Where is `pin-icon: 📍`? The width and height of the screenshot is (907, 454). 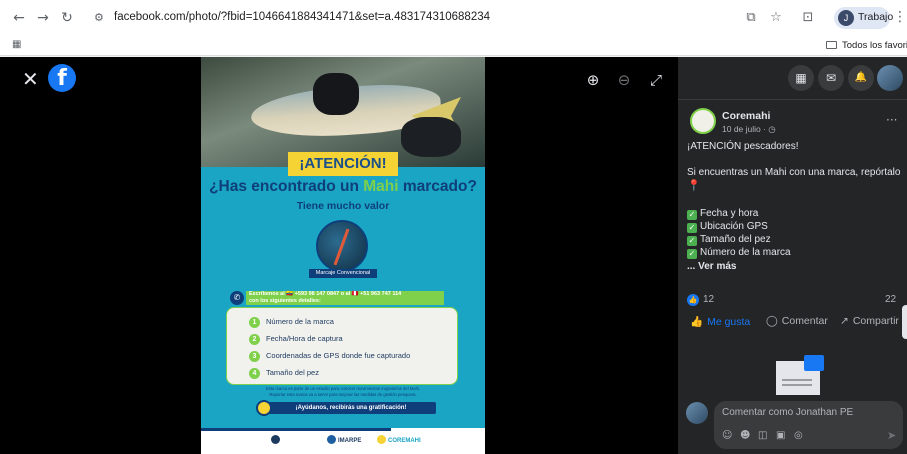
pin-icon: 📍 is located at coordinates (694, 185).